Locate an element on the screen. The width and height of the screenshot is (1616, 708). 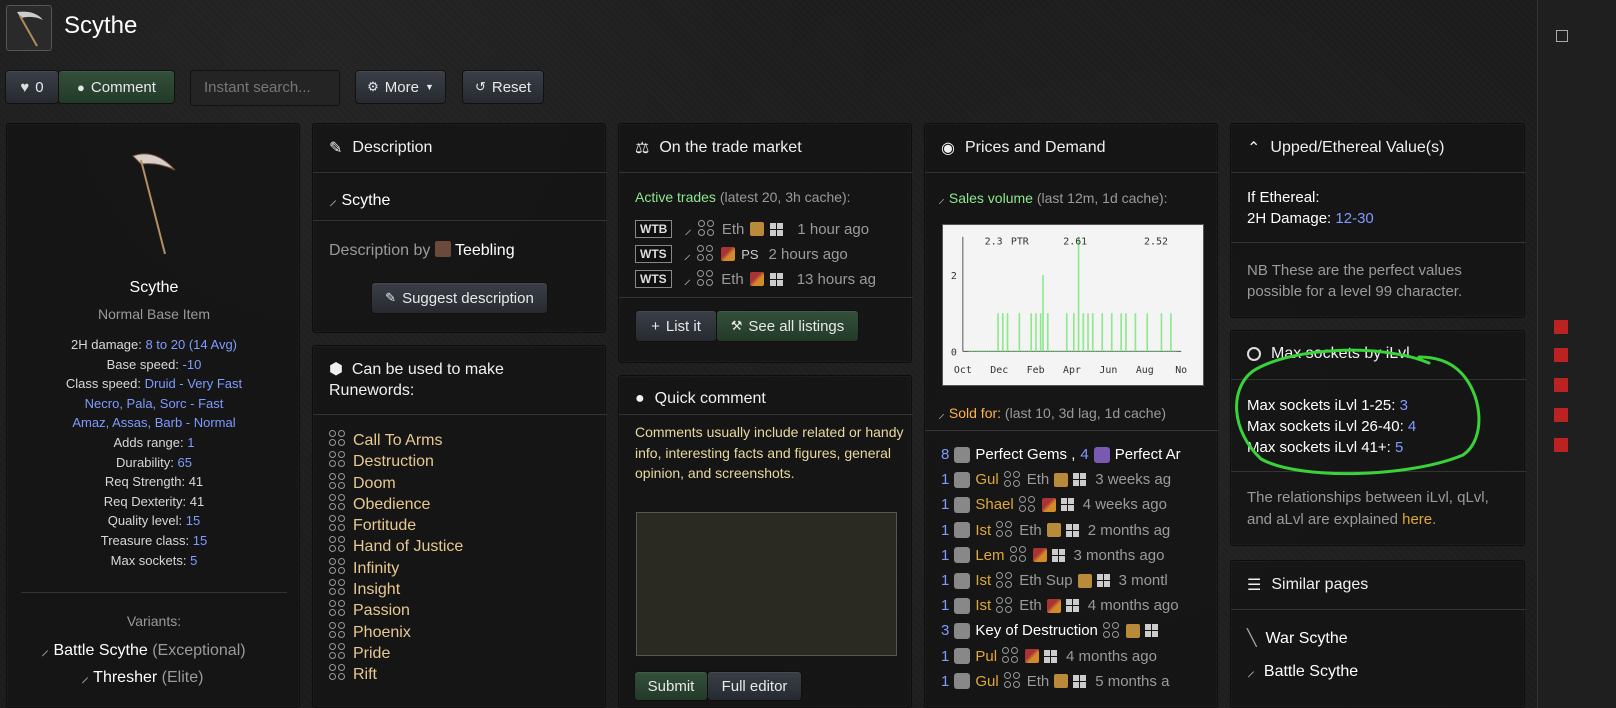
runeword-link: Doom is located at coordinates (396, 483).